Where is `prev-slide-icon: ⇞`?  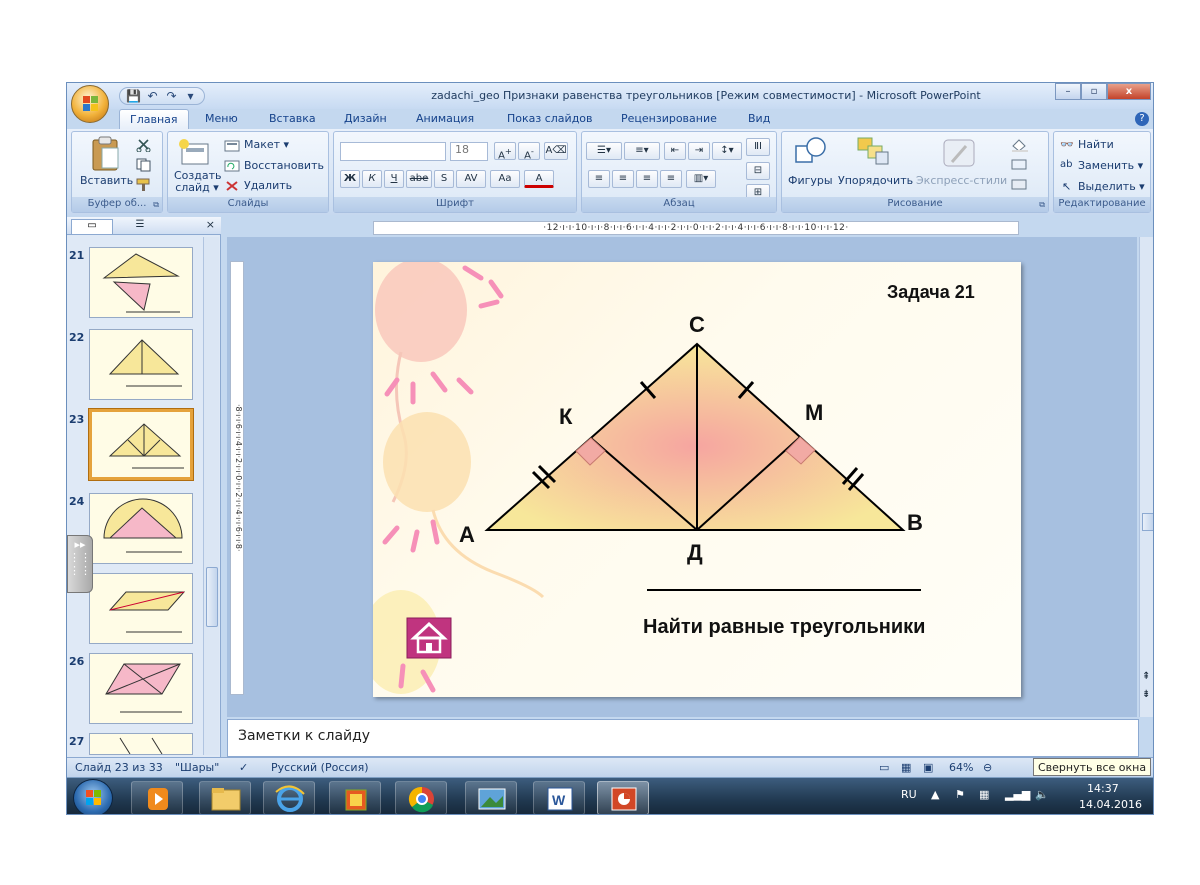 prev-slide-icon: ⇞ is located at coordinates (1146, 676).